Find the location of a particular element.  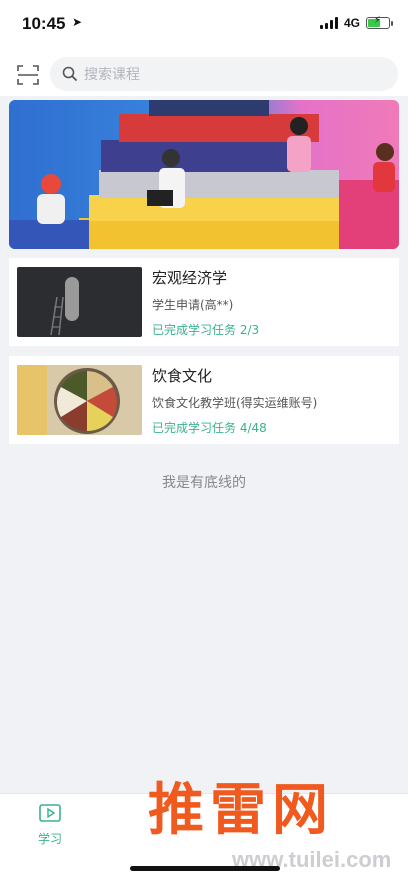

search-input: 搜索课程 is located at coordinates (224, 74).